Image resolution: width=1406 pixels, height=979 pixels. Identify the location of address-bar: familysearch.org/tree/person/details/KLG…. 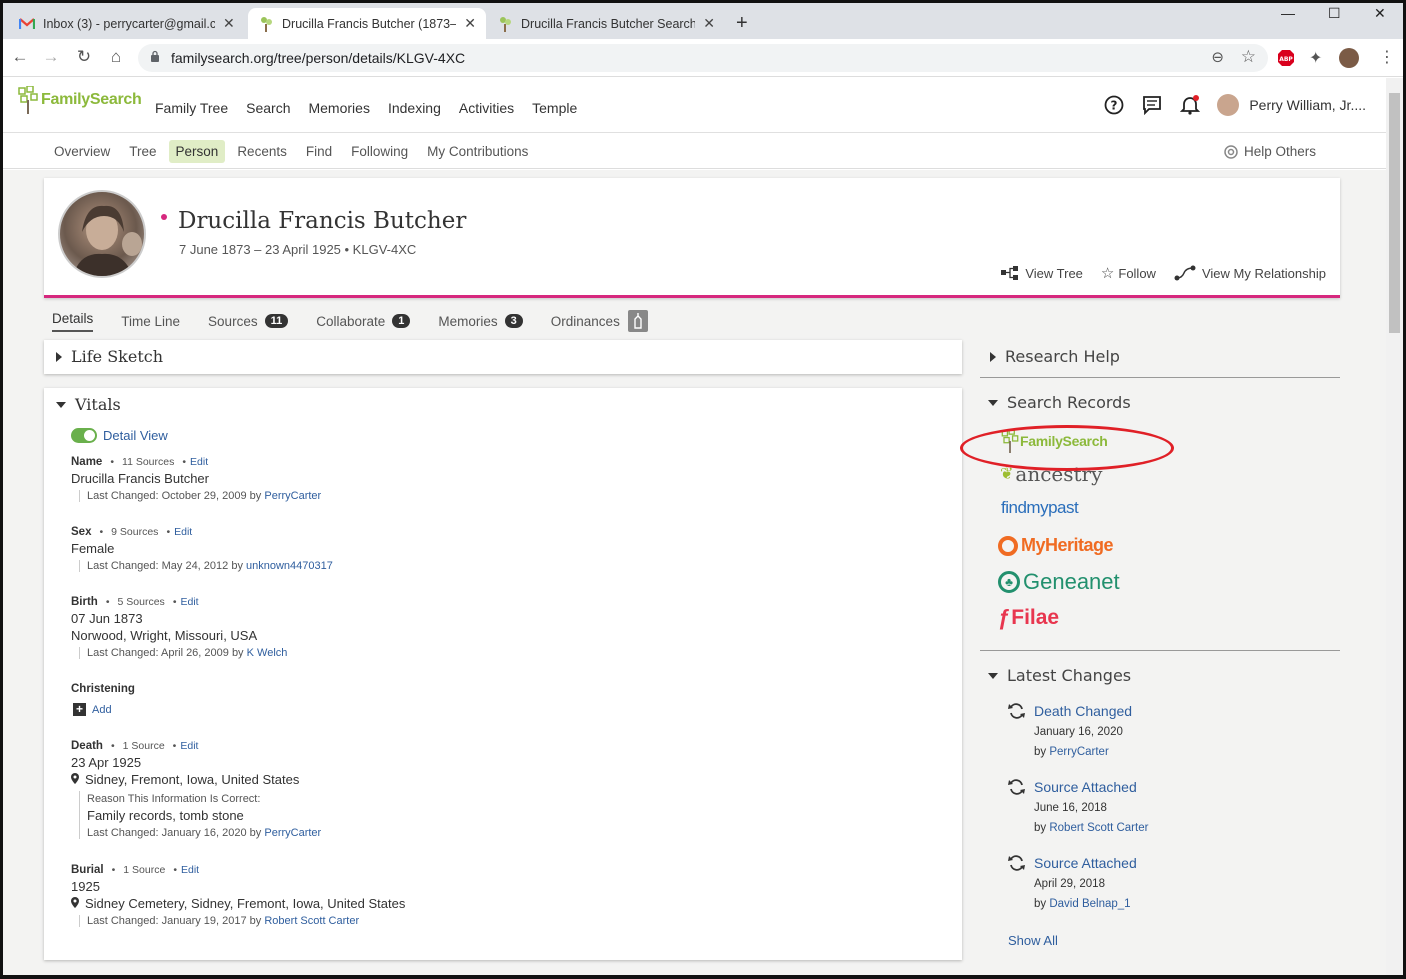
(703, 58).